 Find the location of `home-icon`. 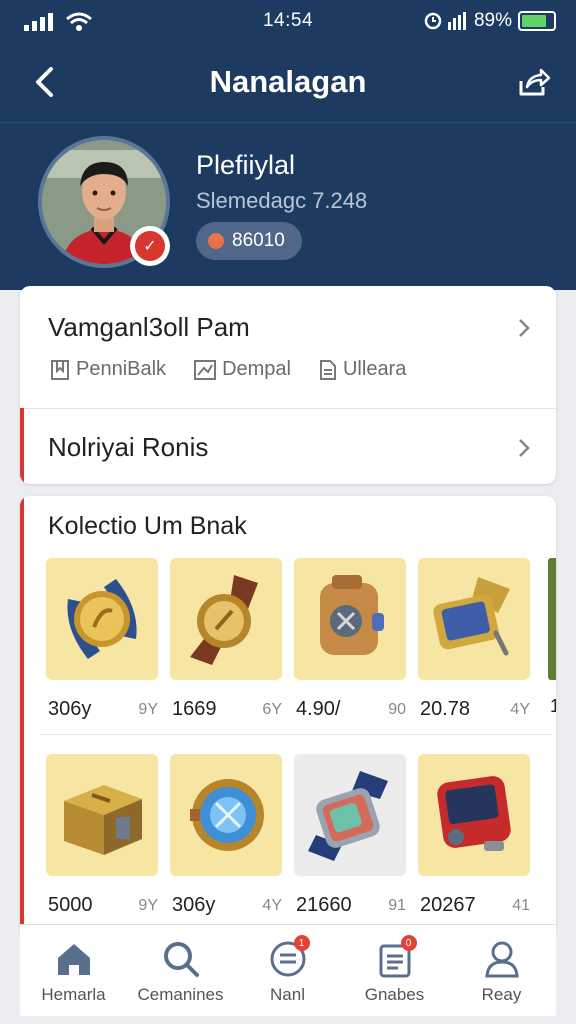

home-icon is located at coordinates (74, 959).